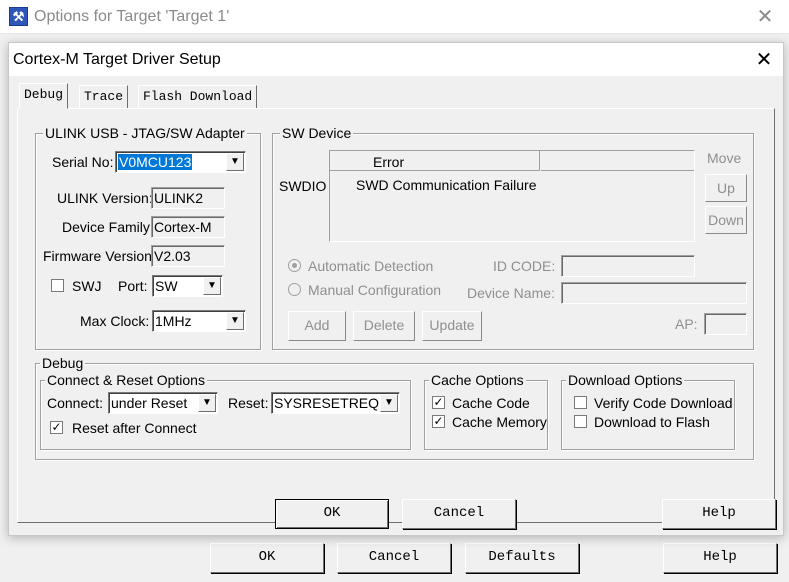 The width and height of the screenshot is (789, 582). Describe the element at coordinates (294, 265) in the screenshot. I see `auto-detection-radio` at that location.